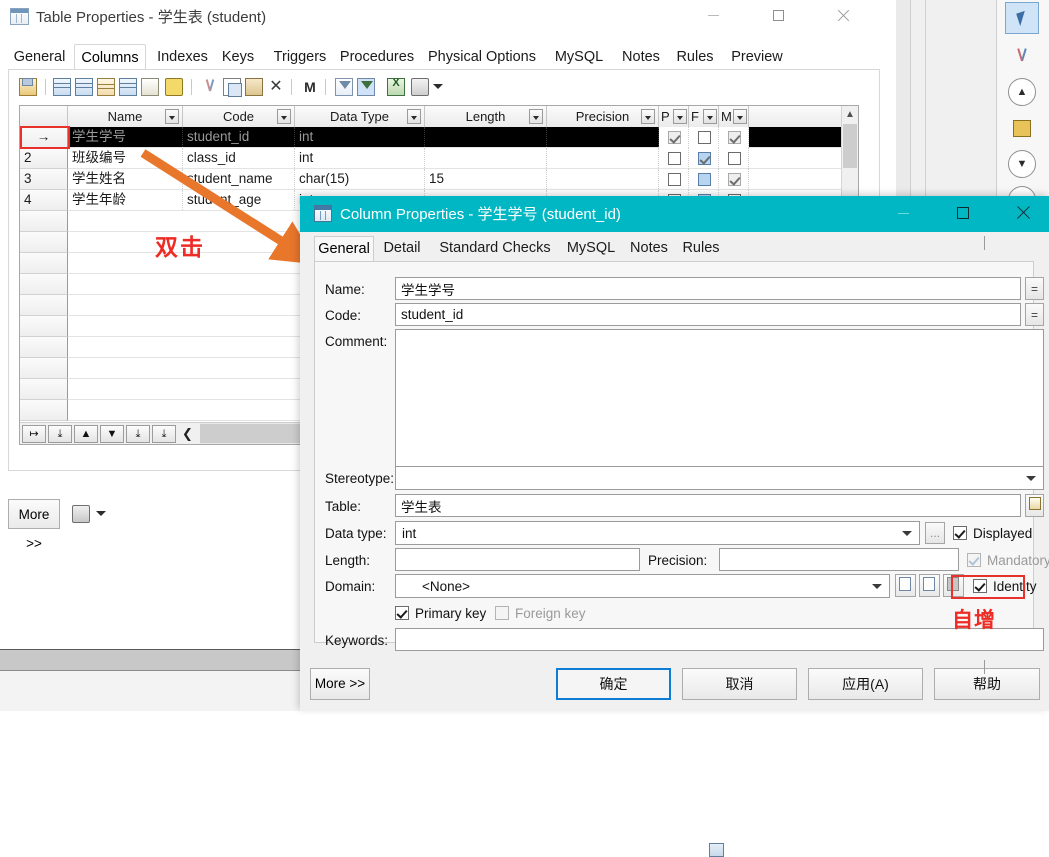 This screenshot has height=857, width=1049. What do you see at coordinates (125, 137) in the screenshot?
I see `cell-name: 学生学号` at bounding box center [125, 137].